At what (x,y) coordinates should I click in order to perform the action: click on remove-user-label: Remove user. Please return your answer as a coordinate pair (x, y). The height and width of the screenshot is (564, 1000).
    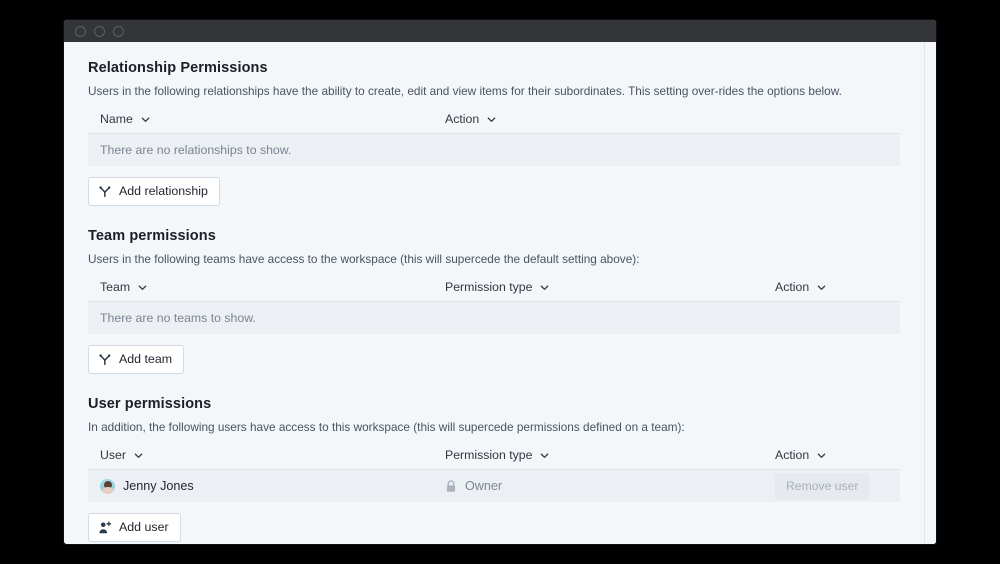
    Looking at the image, I should click on (822, 486).